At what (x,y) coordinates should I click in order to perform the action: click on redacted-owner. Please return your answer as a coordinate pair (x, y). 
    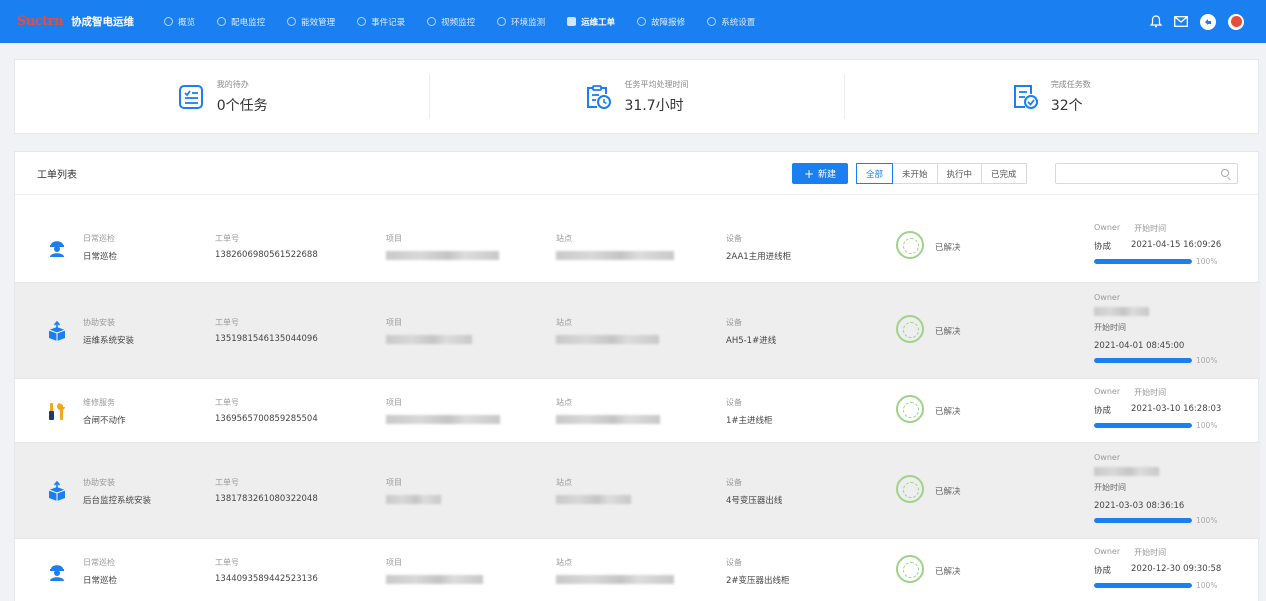
    Looking at the image, I should click on (1121, 311).